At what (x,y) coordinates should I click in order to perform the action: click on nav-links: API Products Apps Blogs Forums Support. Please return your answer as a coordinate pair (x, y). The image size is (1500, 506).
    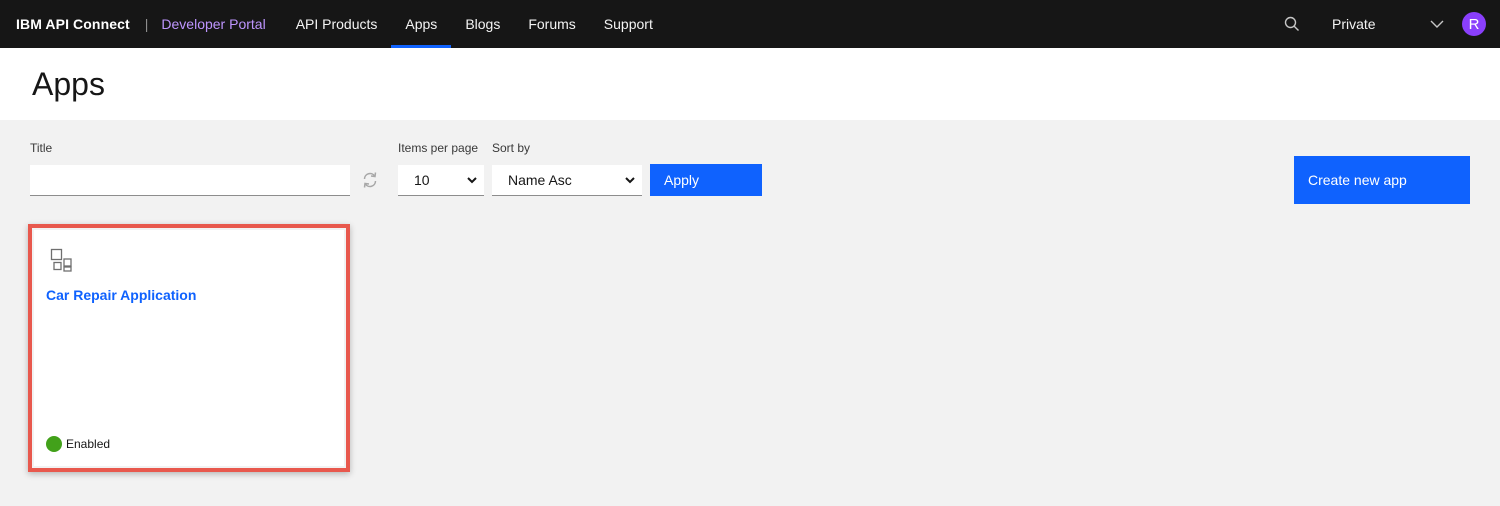
    Looking at the image, I should click on (474, 24).